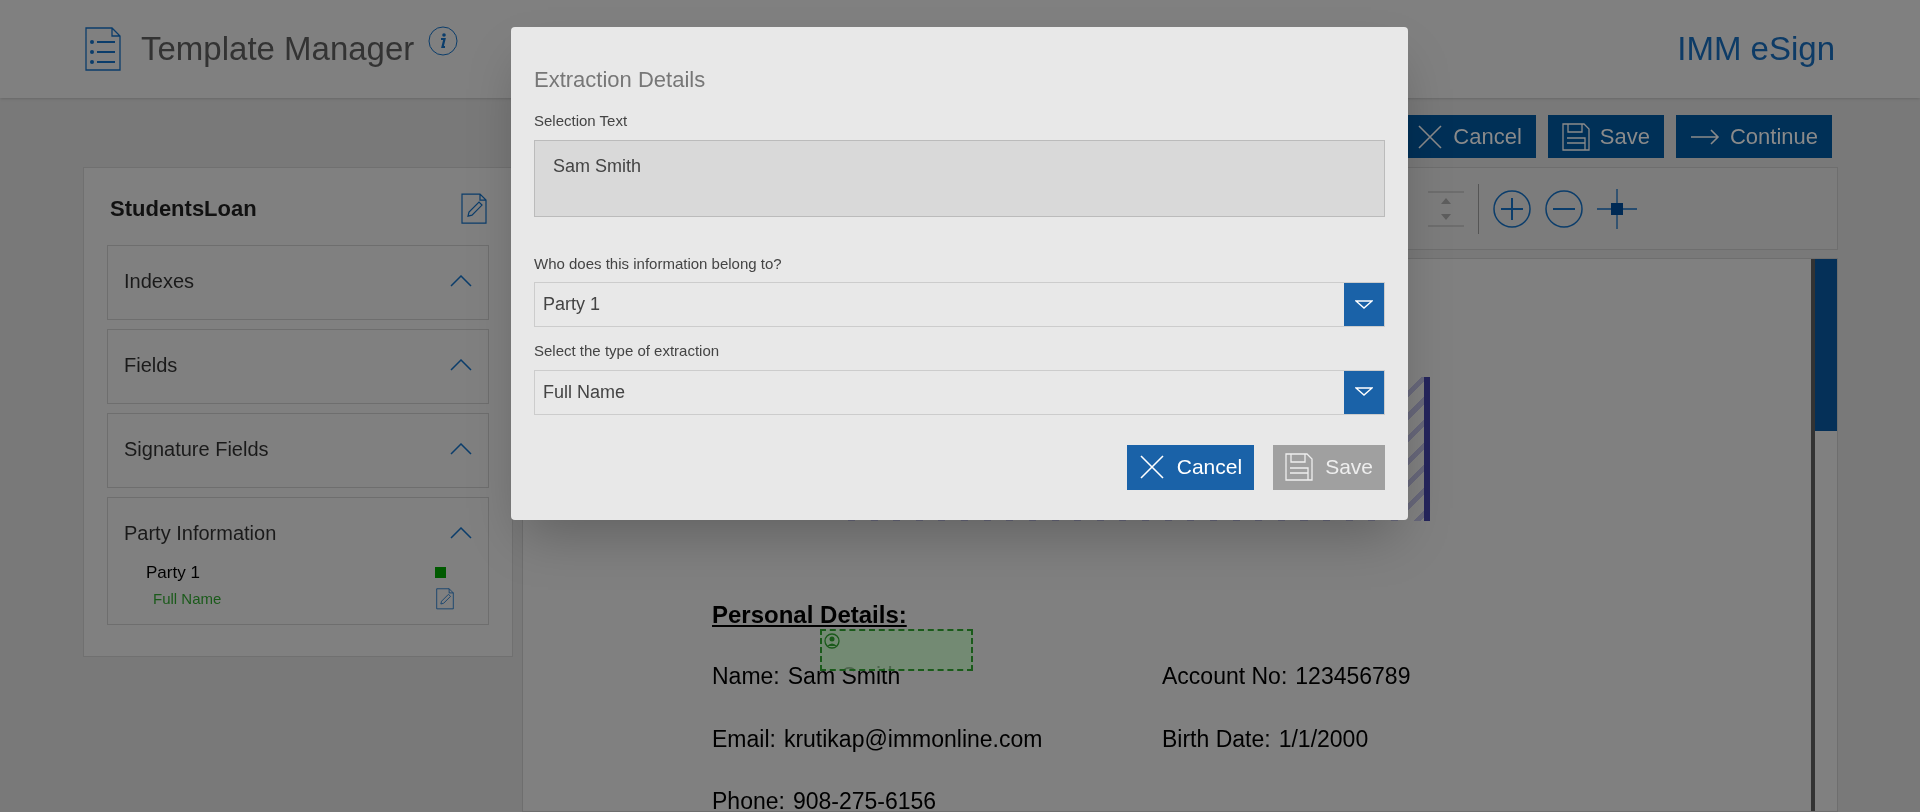  Describe the element at coordinates (183, 209) in the screenshot. I see `template-name: StudentsLoan` at that location.